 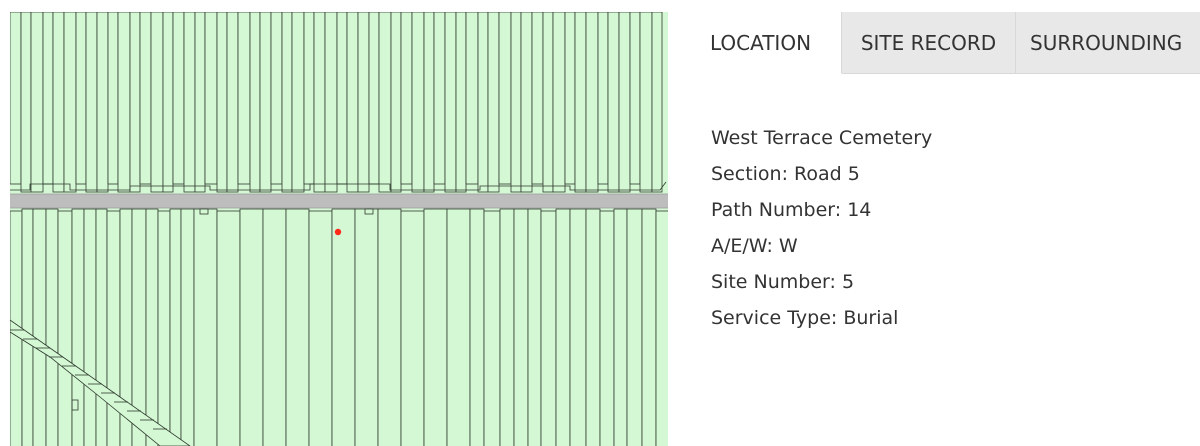 I want to click on map-location-marker, so click(x=338, y=232).